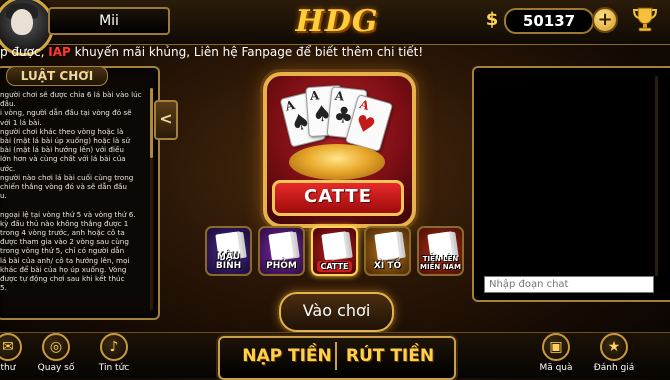  What do you see at coordinates (614, 368) in the screenshot?
I see `nav-rating-label: Đánh giá` at bounding box center [614, 368].